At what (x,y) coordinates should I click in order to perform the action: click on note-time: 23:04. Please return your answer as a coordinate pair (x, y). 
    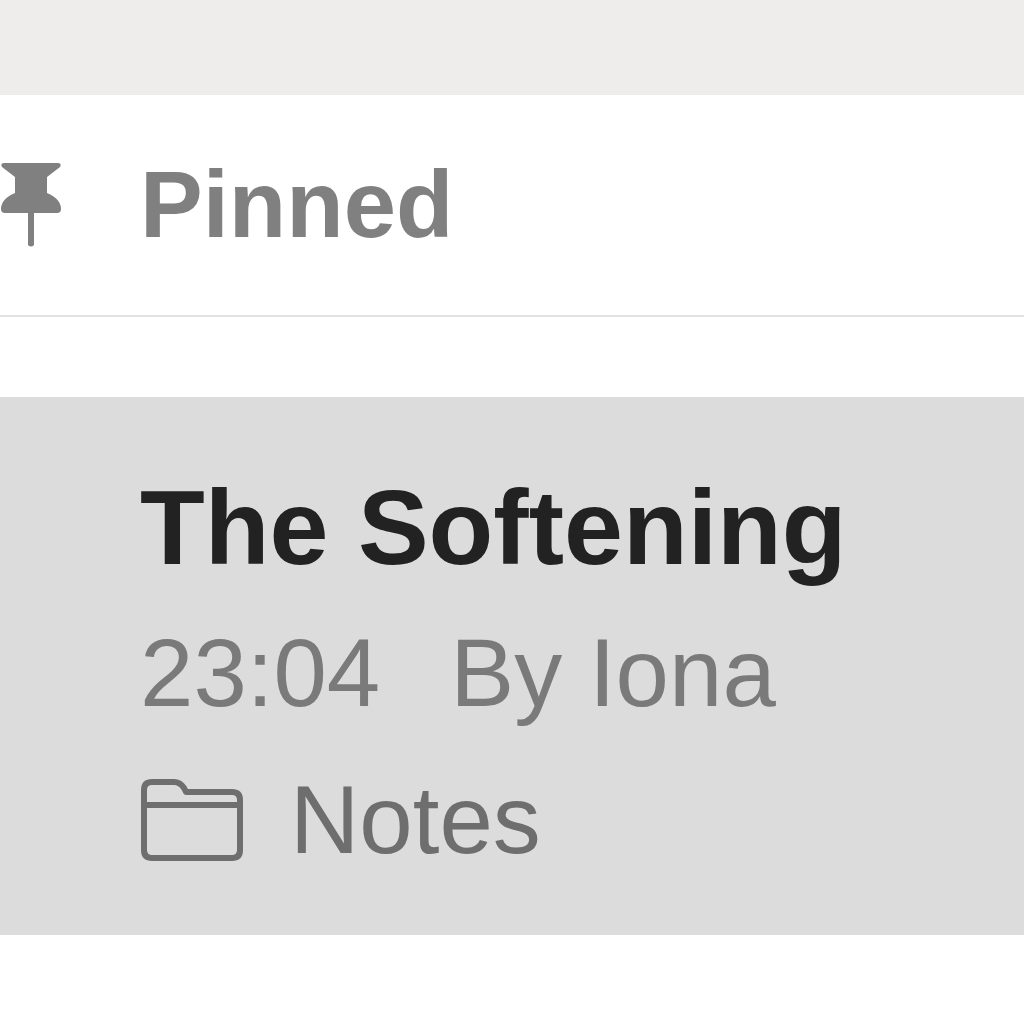
    Looking at the image, I should click on (260, 673).